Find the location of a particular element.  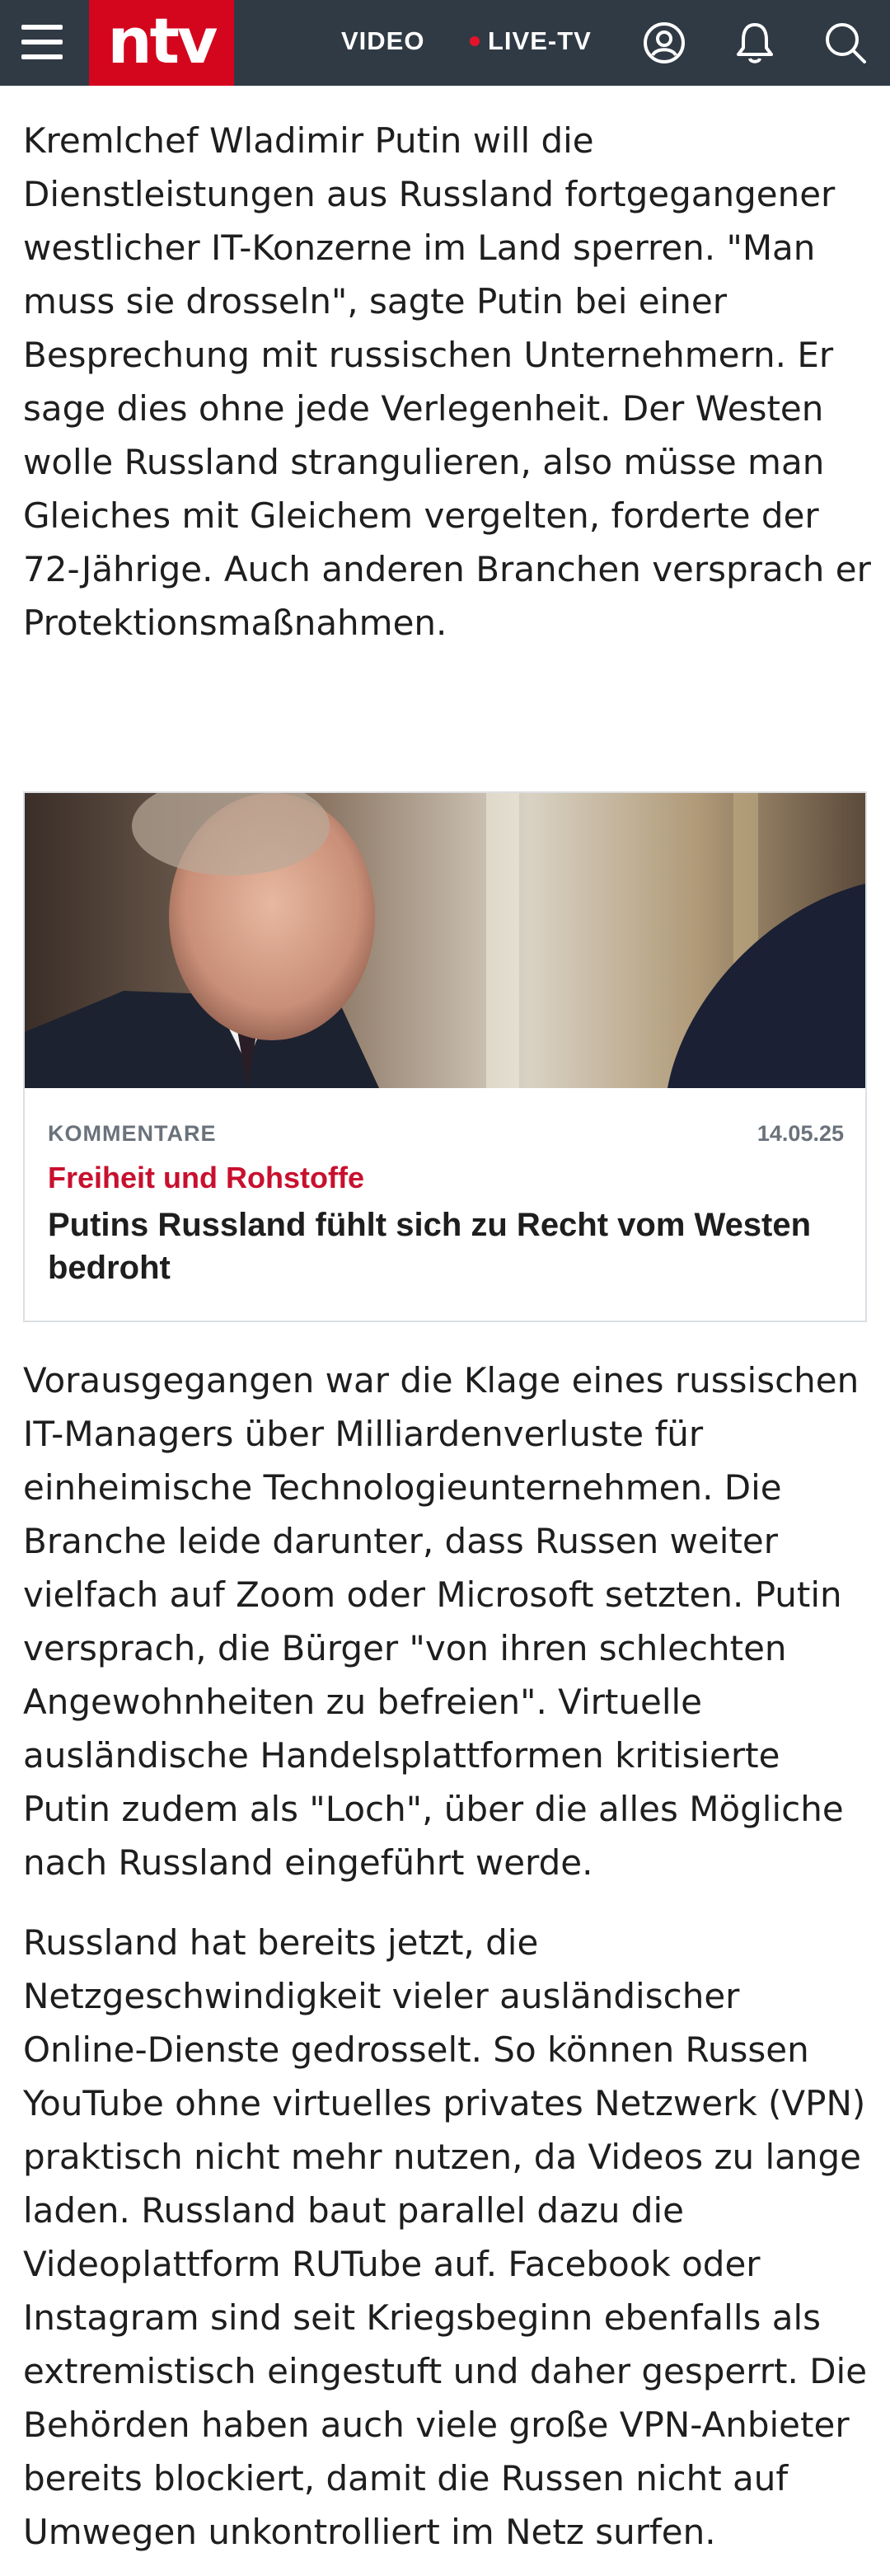

ntv-logo: ntv is located at coordinates (161, 43).